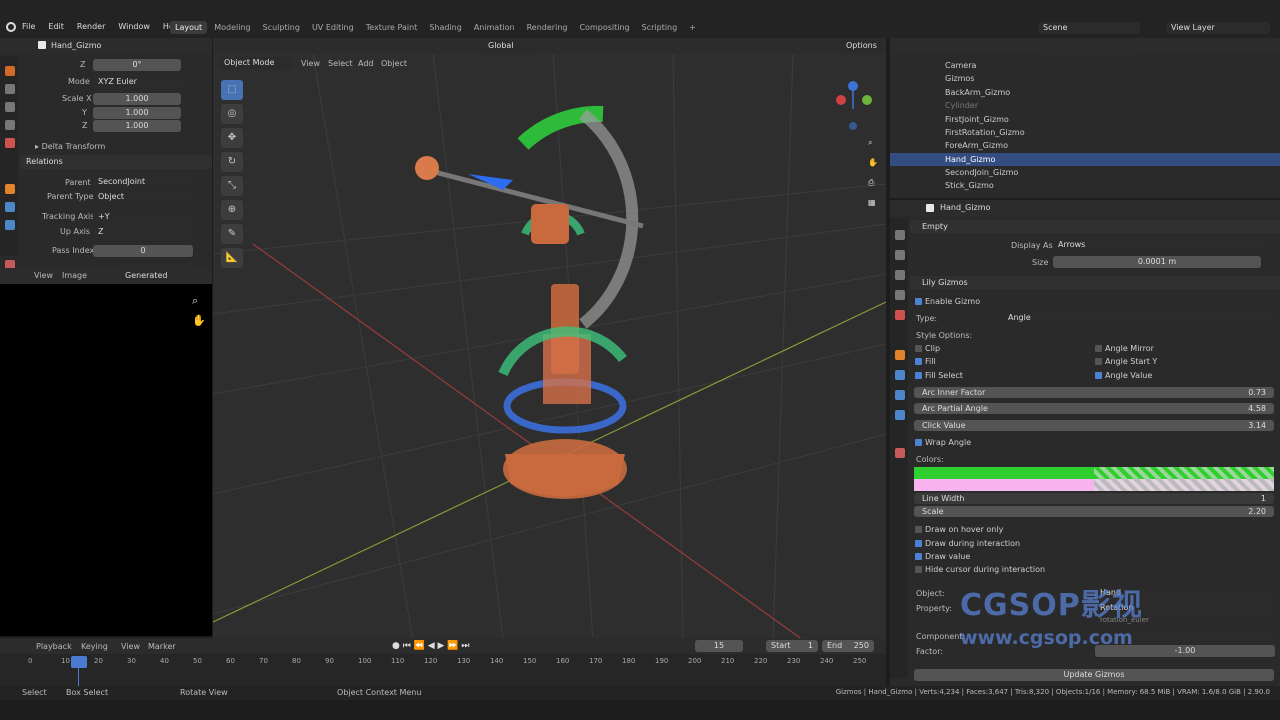 This screenshot has width=1280, height=720. I want to click on object-props-tab-icon, so click(900, 355).